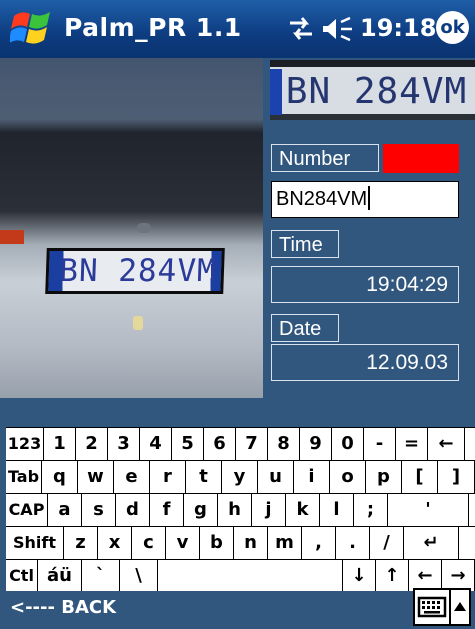  I want to click on tail-light, so click(12, 237).